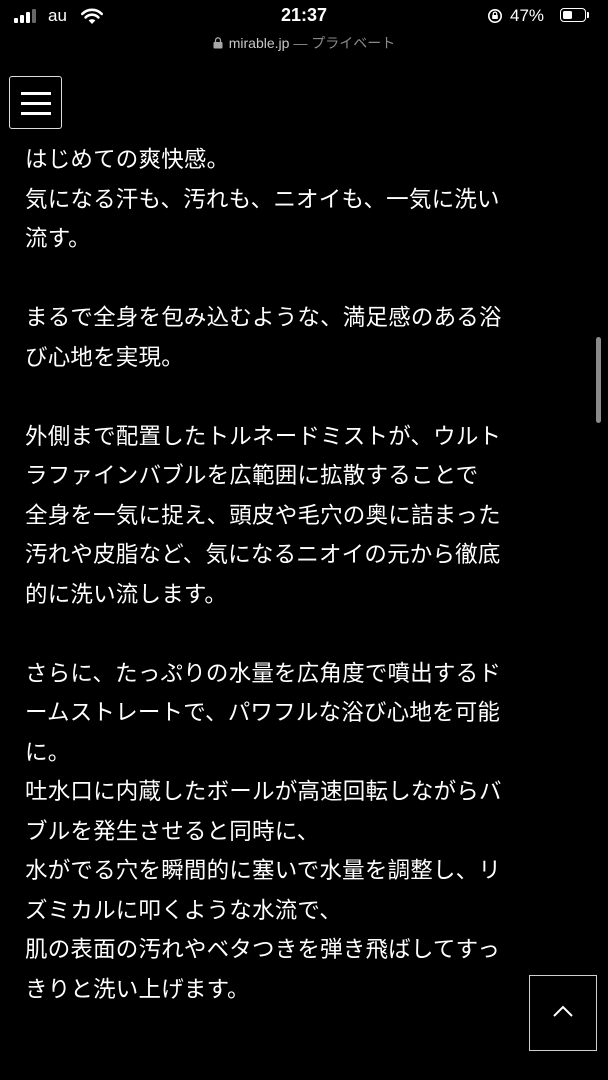 This screenshot has height=1080, width=608. I want to click on battery-tip, so click(588, 15).